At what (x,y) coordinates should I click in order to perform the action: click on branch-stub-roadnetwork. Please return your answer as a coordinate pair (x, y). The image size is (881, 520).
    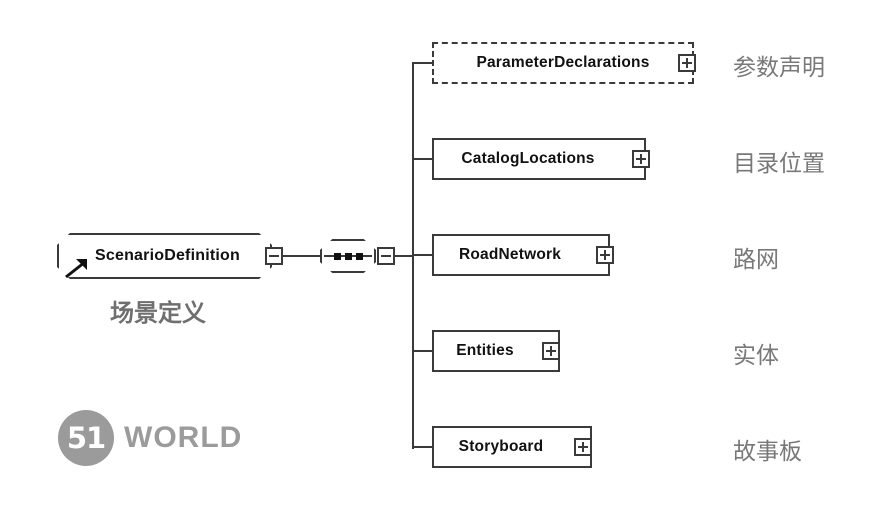
    Looking at the image, I should click on (422, 255).